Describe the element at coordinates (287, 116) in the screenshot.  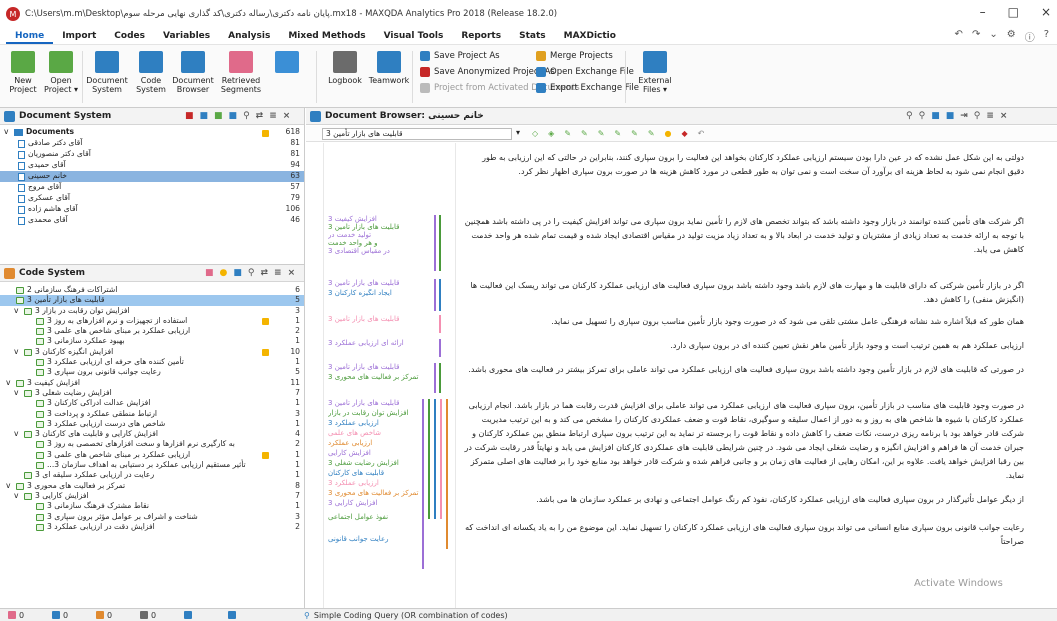
I see `close-pane-icon: ×` at that location.